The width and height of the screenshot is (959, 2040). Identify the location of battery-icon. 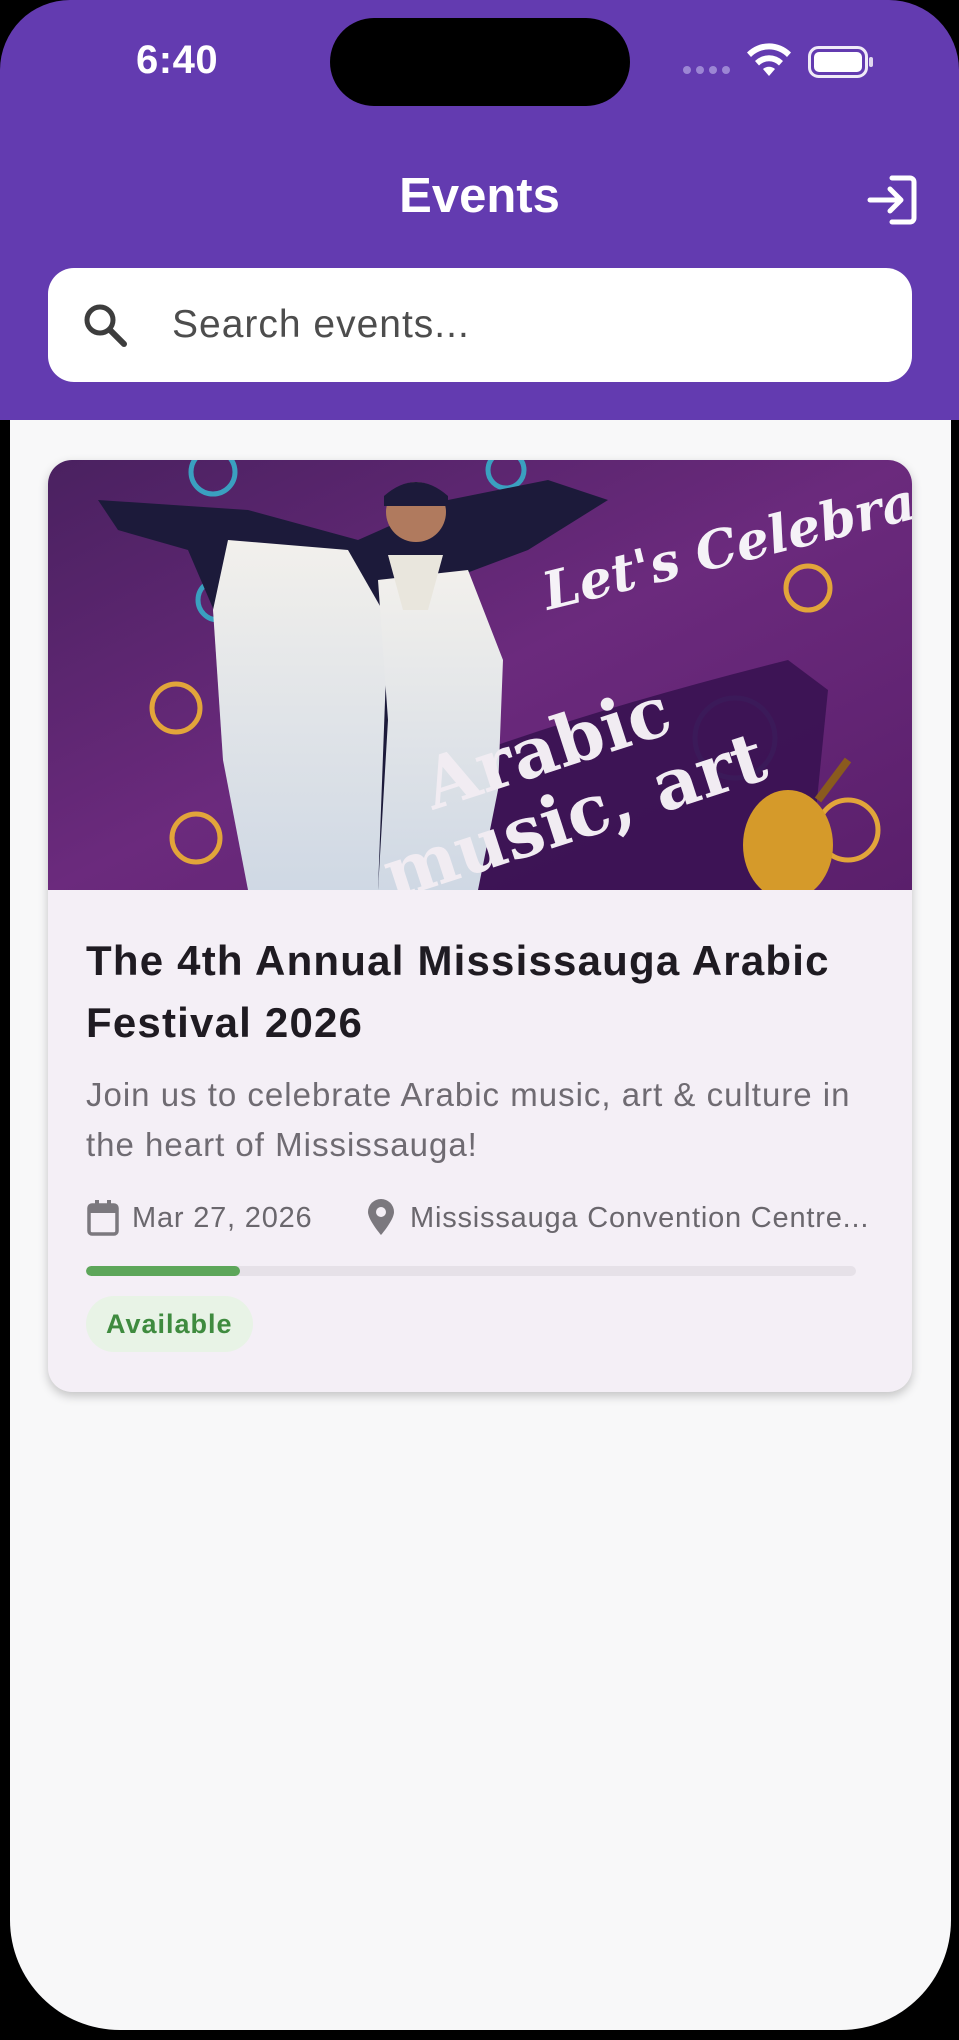
(840, 62).